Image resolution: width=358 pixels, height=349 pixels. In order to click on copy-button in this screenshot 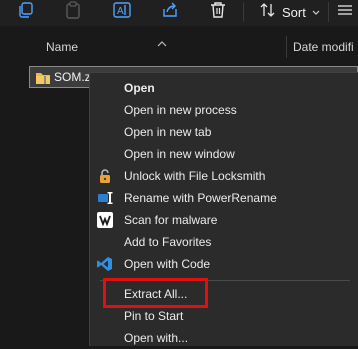, I will do `click(26, 12)`.